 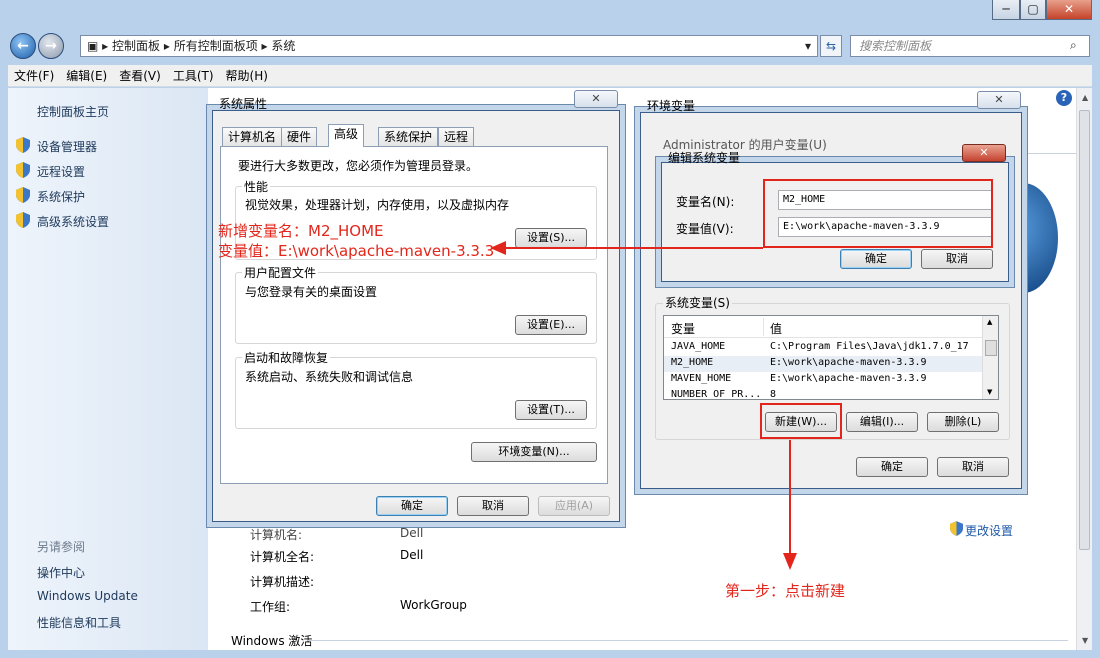 What do you see at coordinates (449, 46) in the screenshot?
I see `address-bar: ▣ ▸ 控制面板 ▸ 所有控制面板项 ▸ 系统 ▾` at bounding box center [449, 46].